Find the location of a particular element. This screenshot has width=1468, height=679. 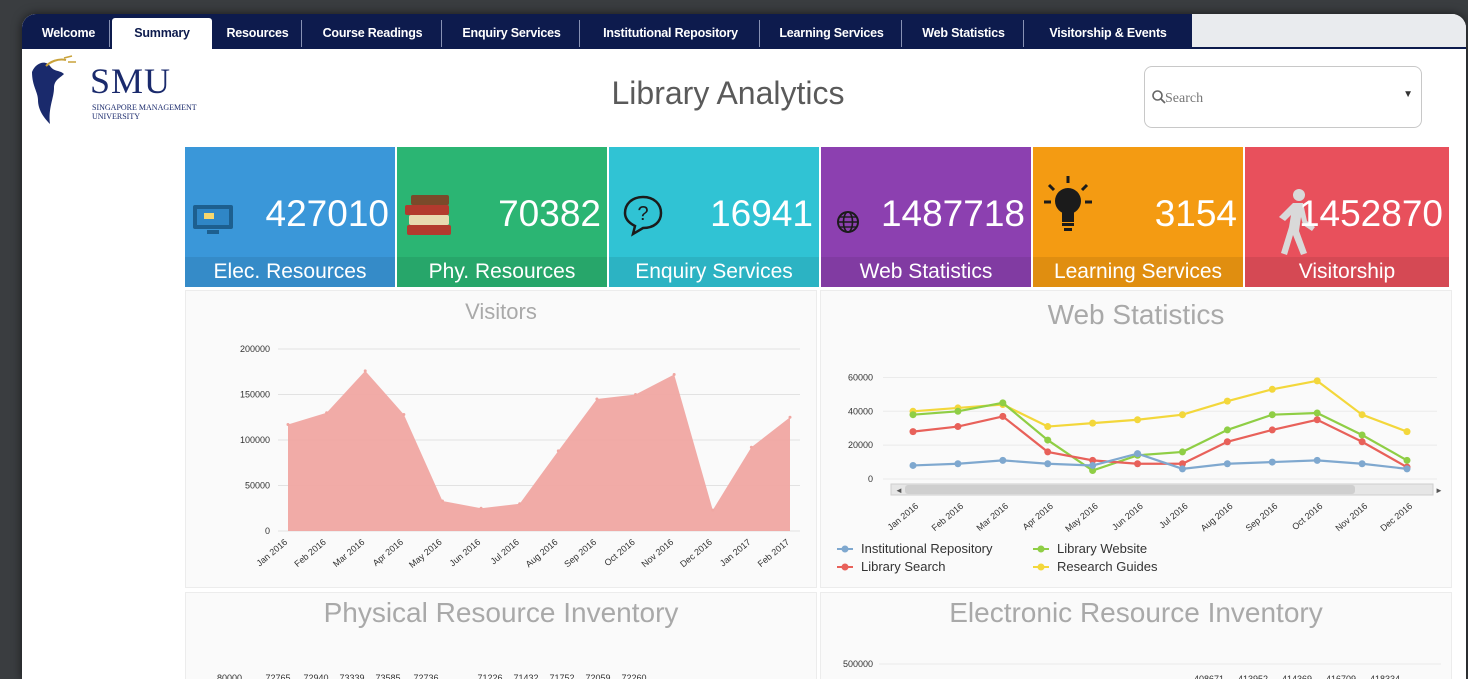

y-tick-label: 200000 is located at coordinates (255, 349).